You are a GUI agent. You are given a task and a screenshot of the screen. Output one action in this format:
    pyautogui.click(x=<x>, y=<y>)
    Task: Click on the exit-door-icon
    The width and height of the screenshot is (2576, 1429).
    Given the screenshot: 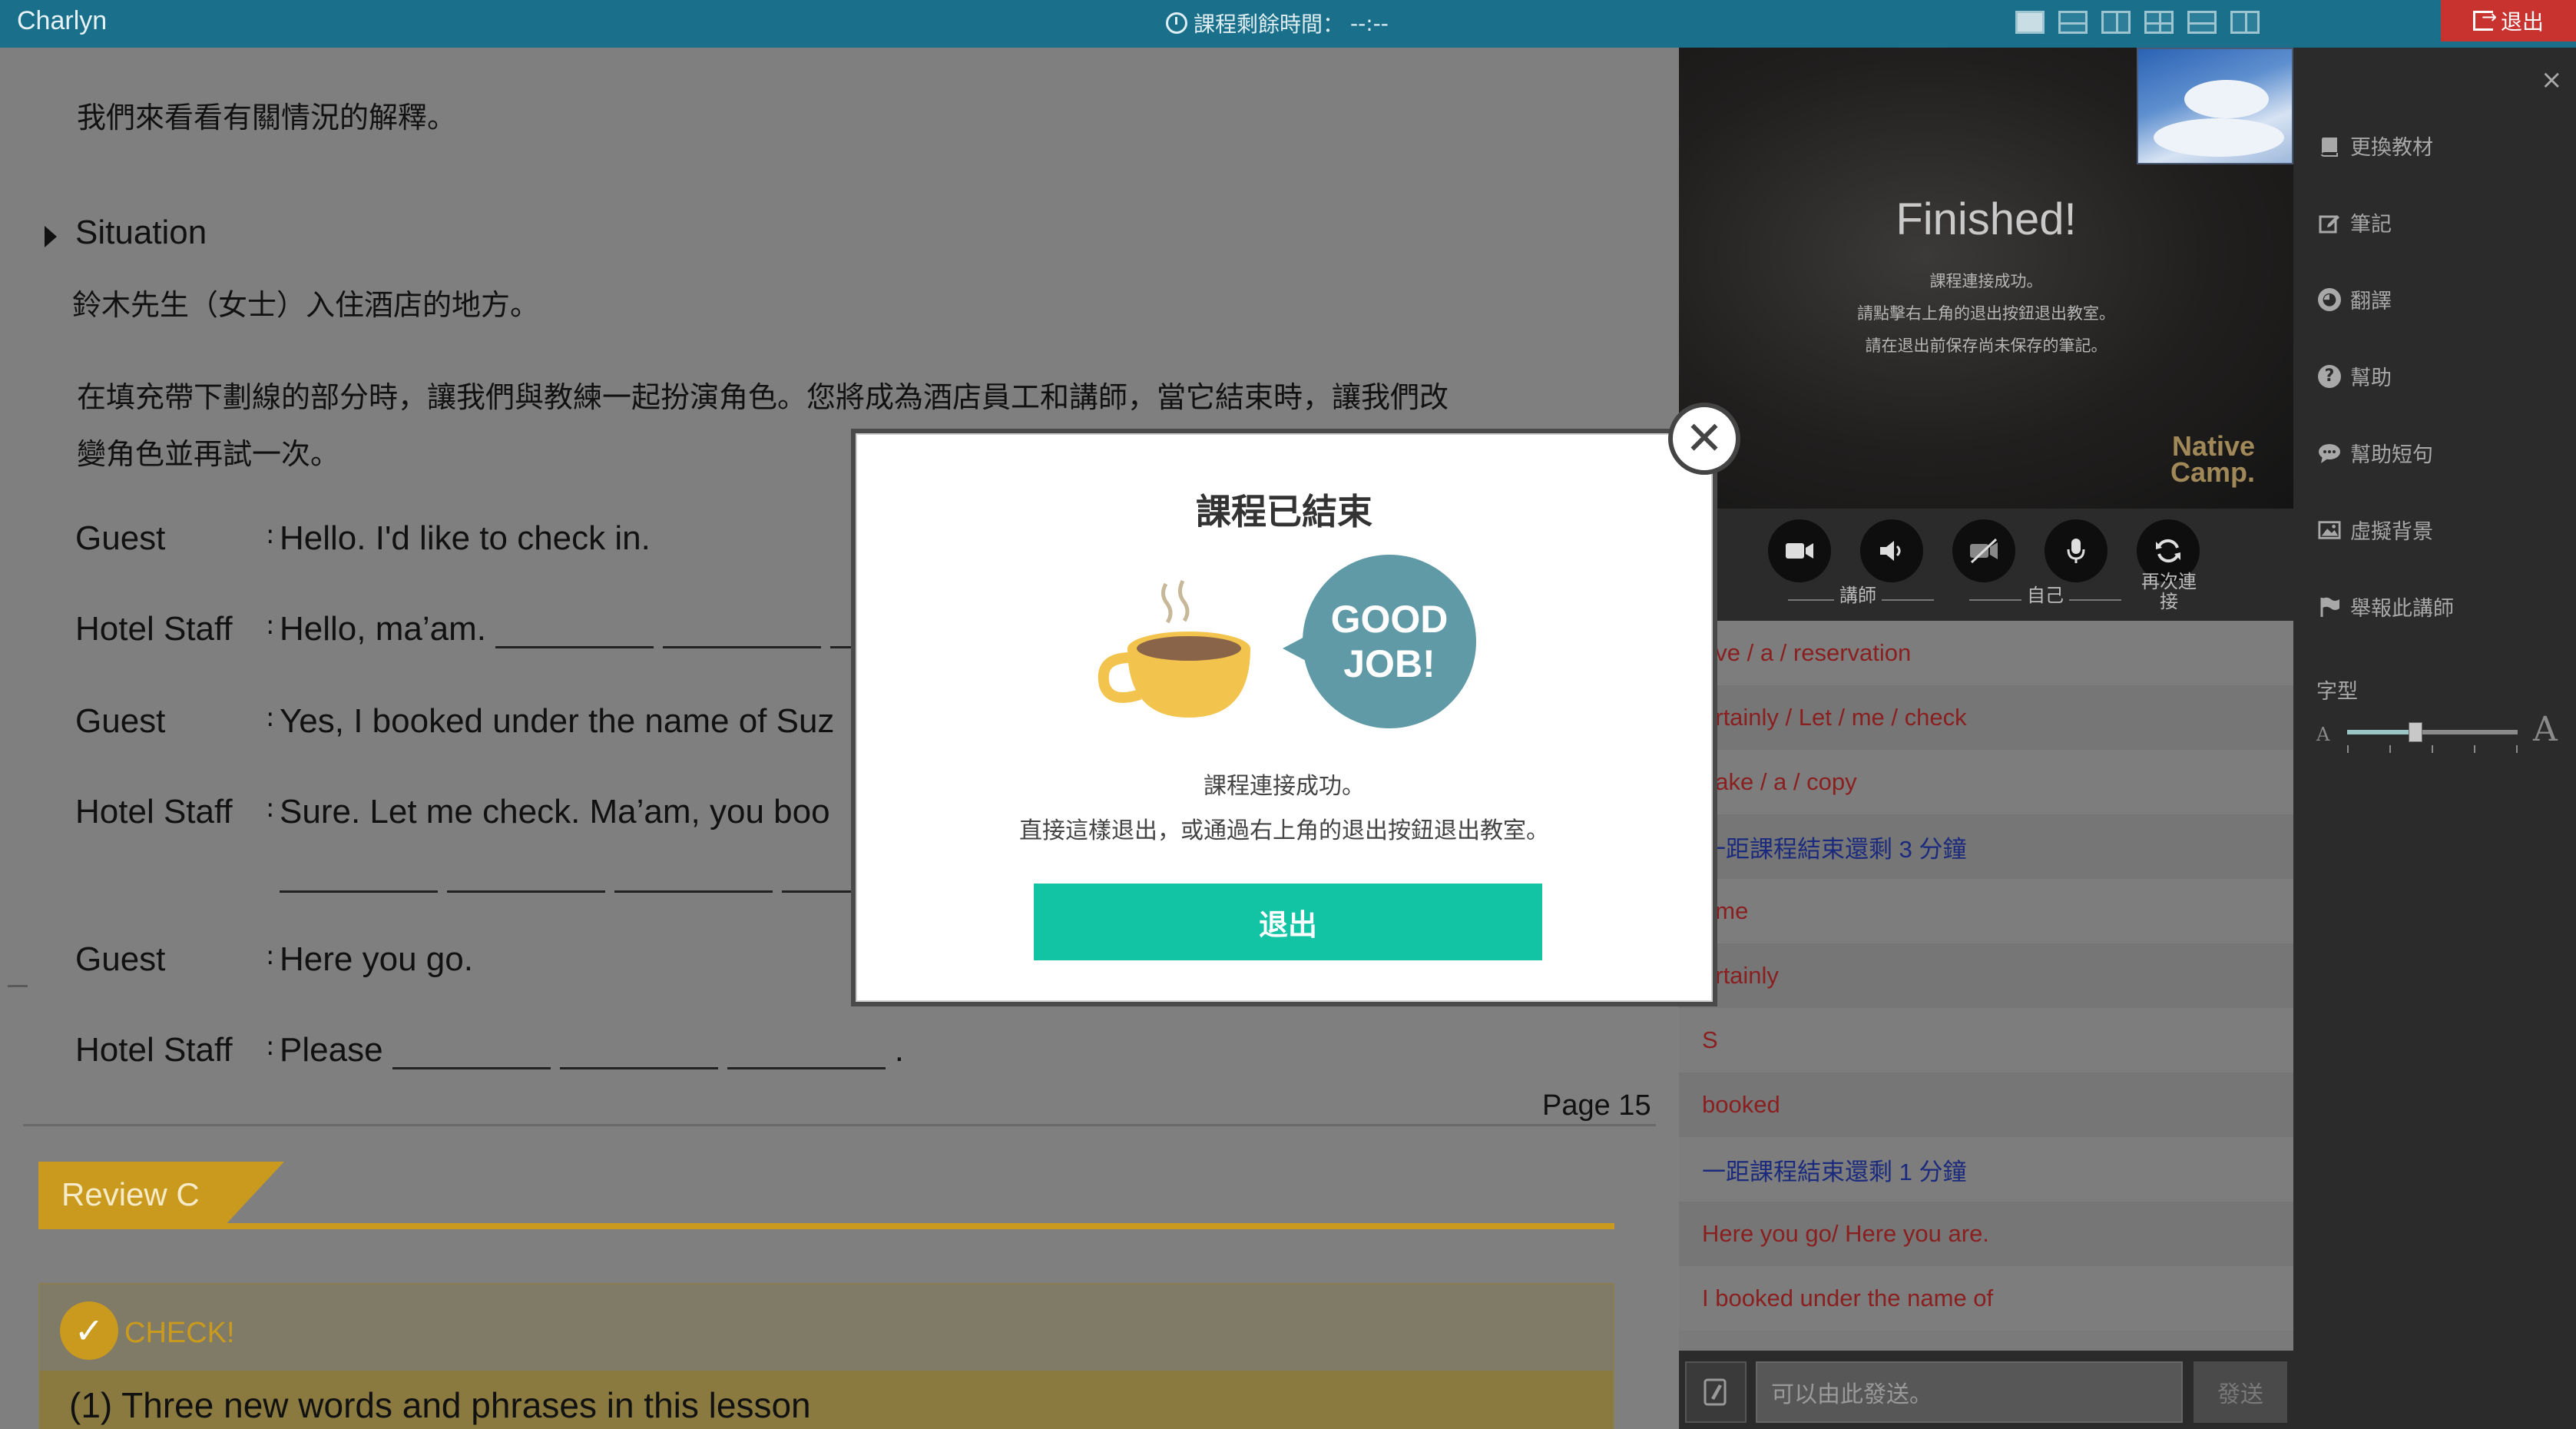 What is the action you would take?
    pyautogui.click(x=2484, y=18)
    